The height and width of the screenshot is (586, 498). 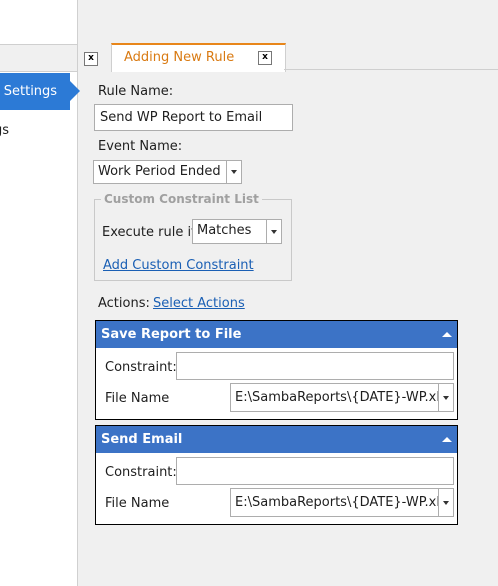 I want to click on event-name-label: Event Name:, so click(x=140, y=146).